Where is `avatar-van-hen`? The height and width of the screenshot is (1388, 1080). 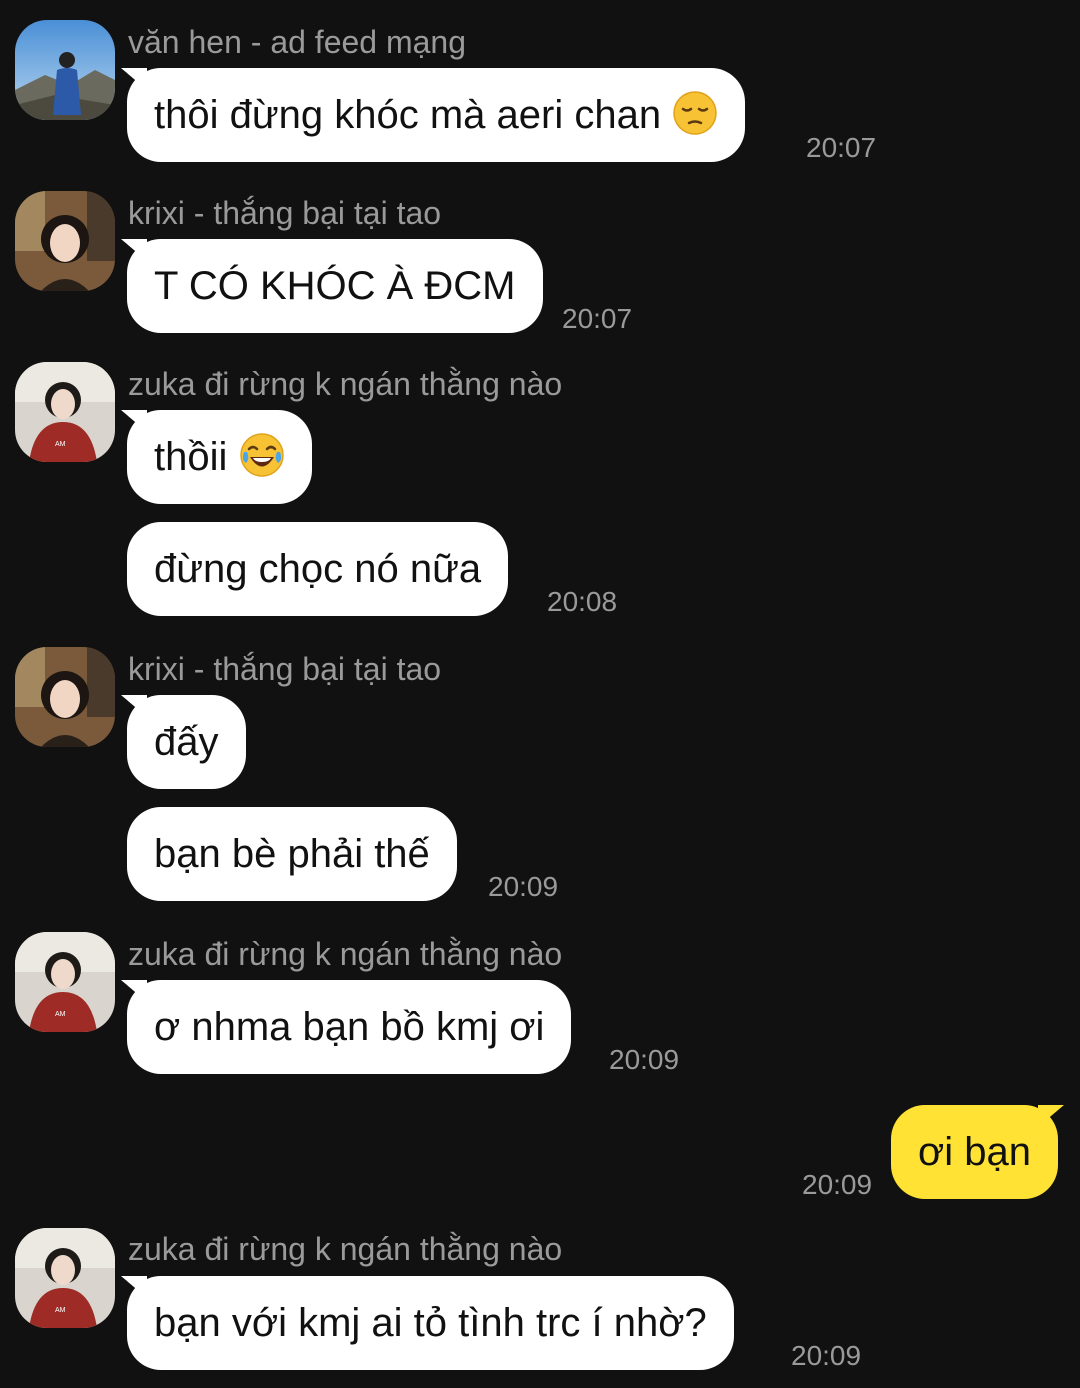 avatar-van-hen is located at coordinates (65, 70).